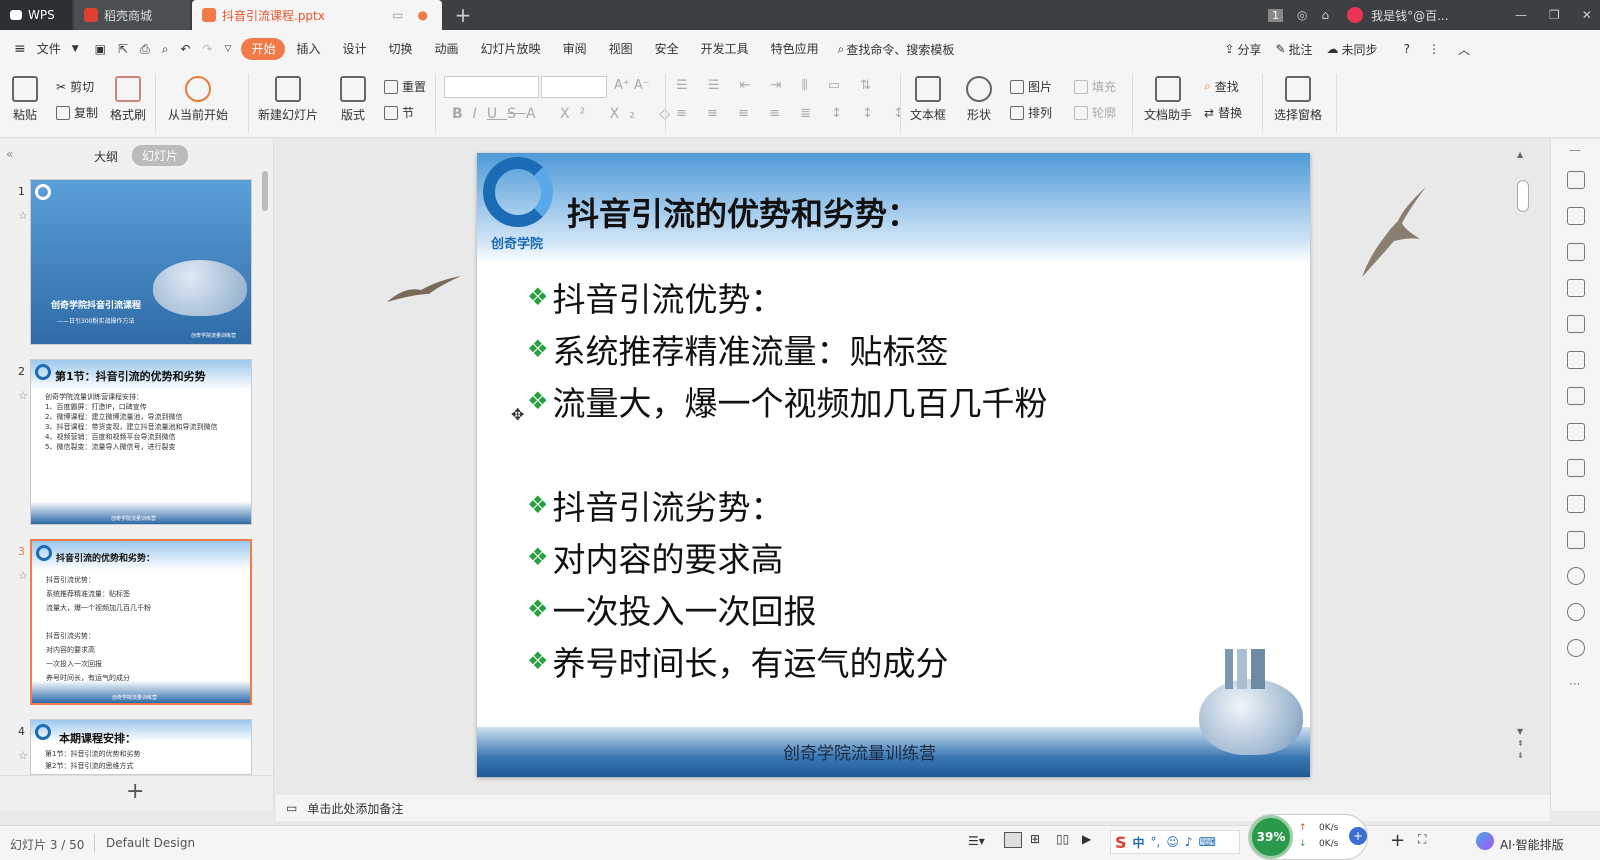  Describe the element at coordinates (787, 401) in the screenshot. I see `bullet-item: ❖ 流量大，爆一个视频加几百几千粉` at that location.